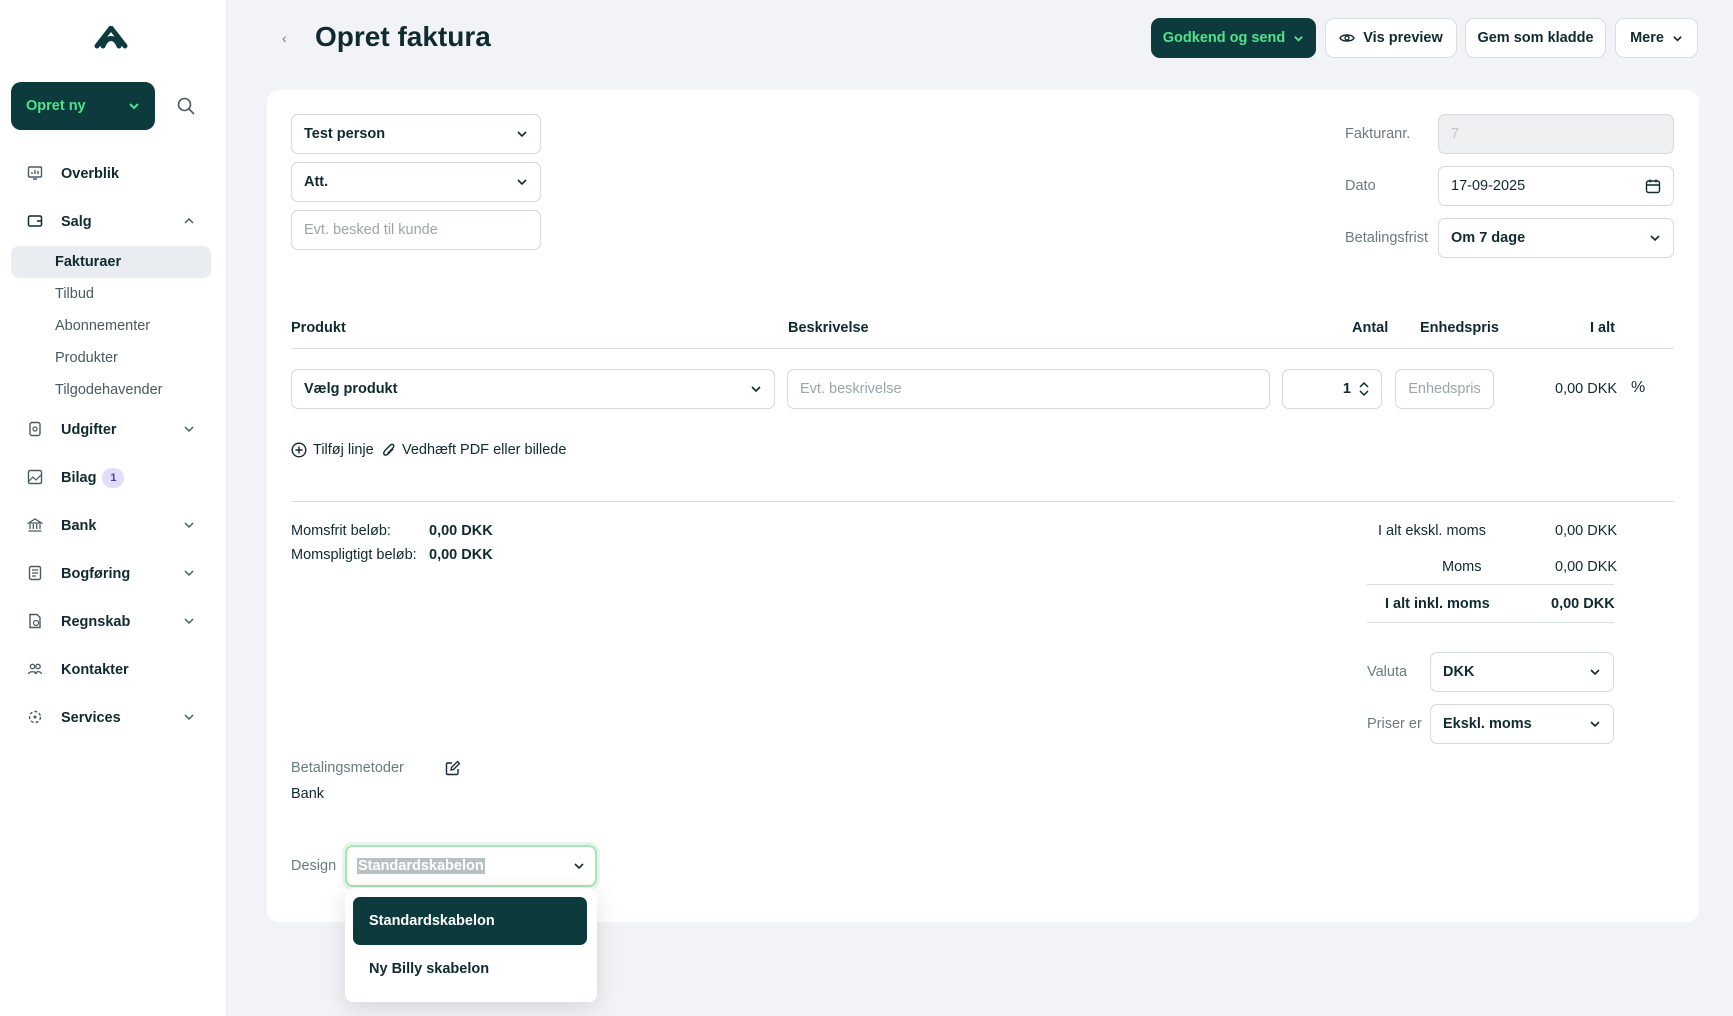  I want to click on design-value: Standardskabelon, so click(421, 866).